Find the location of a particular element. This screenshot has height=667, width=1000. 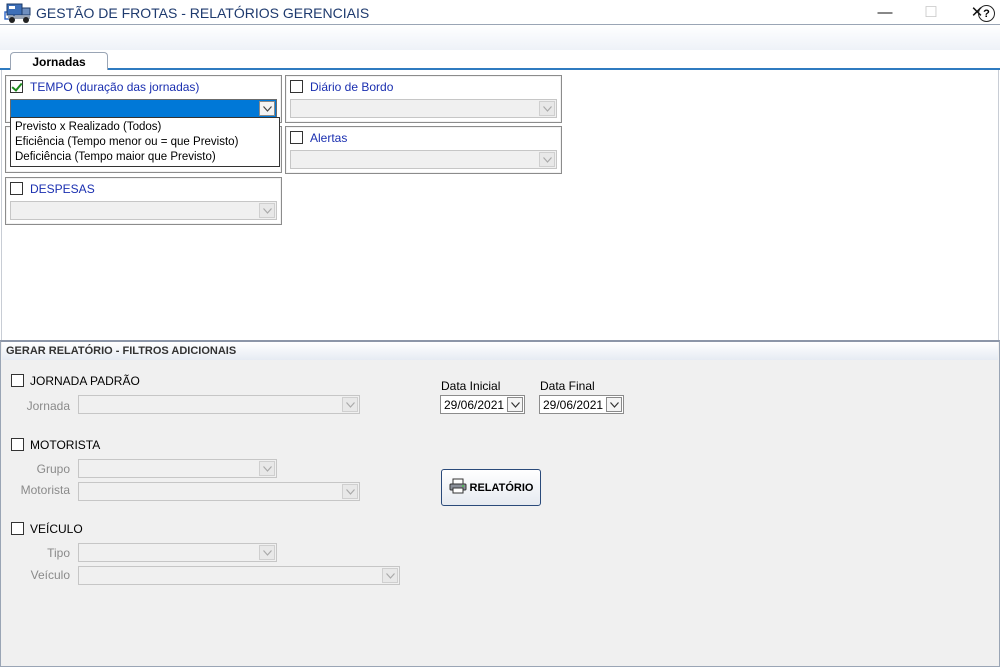

tipo-field-label: Tipo is located at coordinates (58, 553).